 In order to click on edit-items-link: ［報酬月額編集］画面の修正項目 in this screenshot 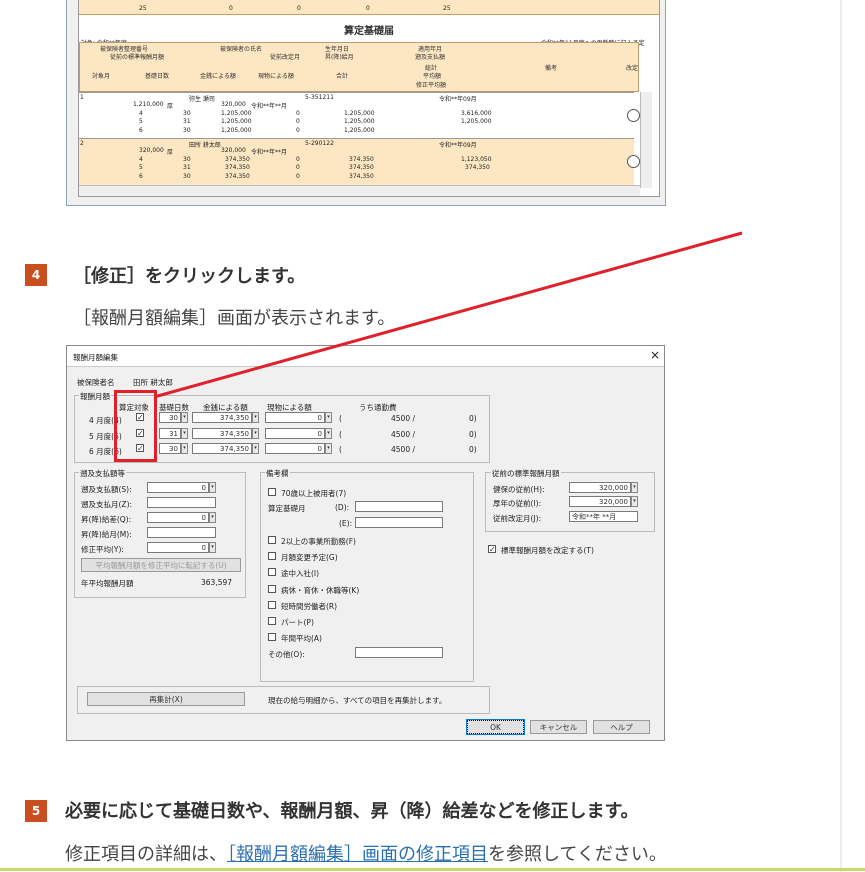, I will do `click(357, 854)`.